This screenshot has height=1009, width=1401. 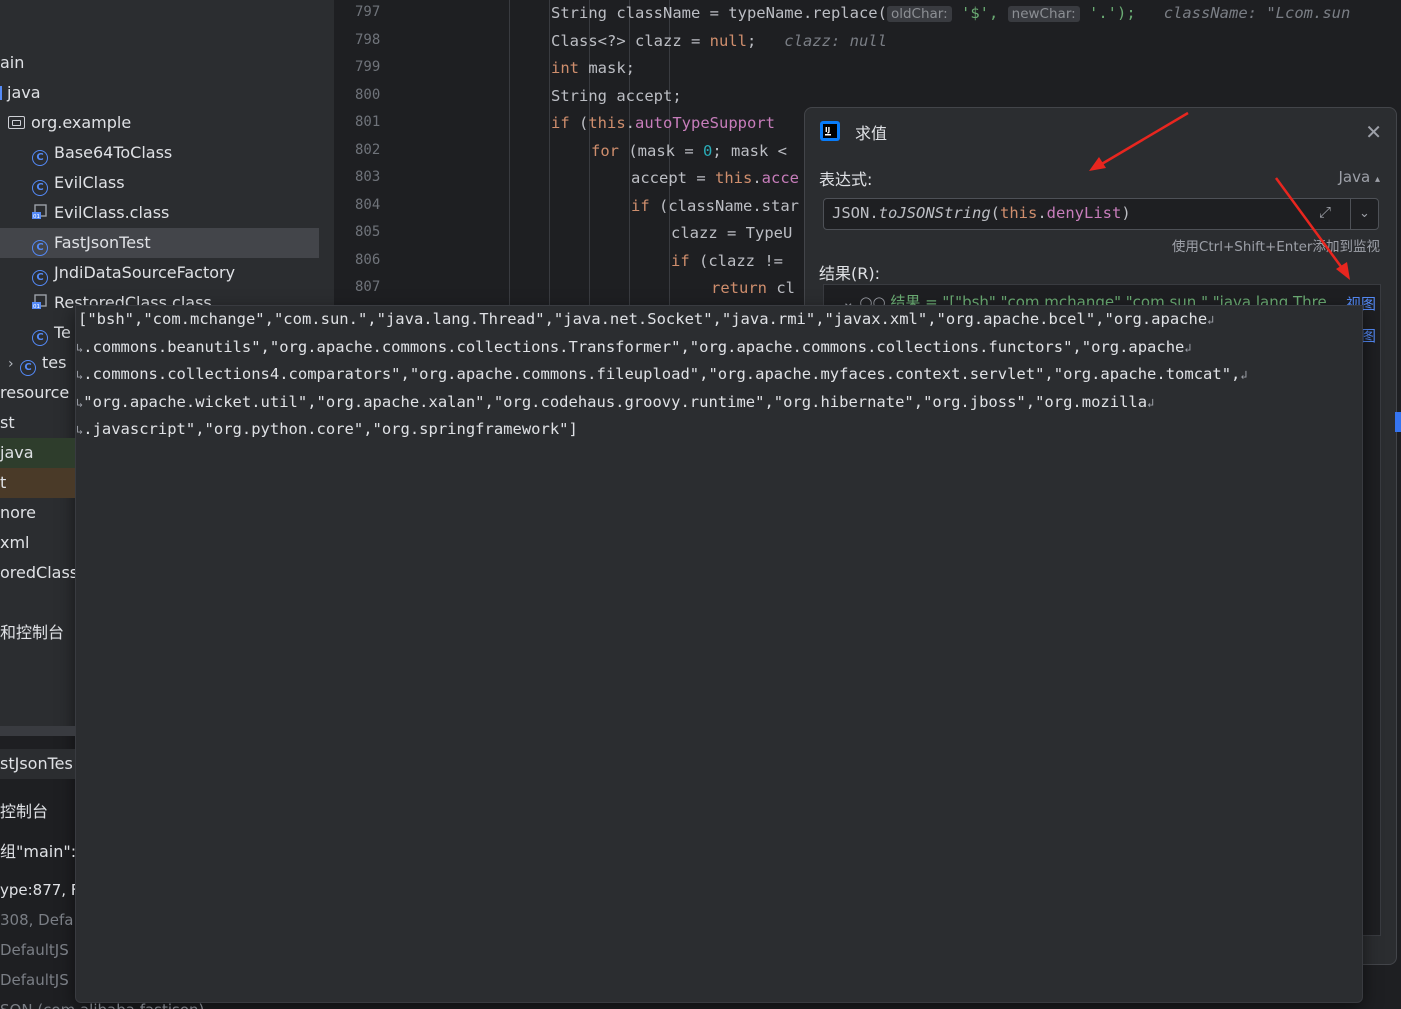 What do you see at coordinates (995, 213) in the screenshot?
I see `expression-token: (` at bounding box center [995, 213].